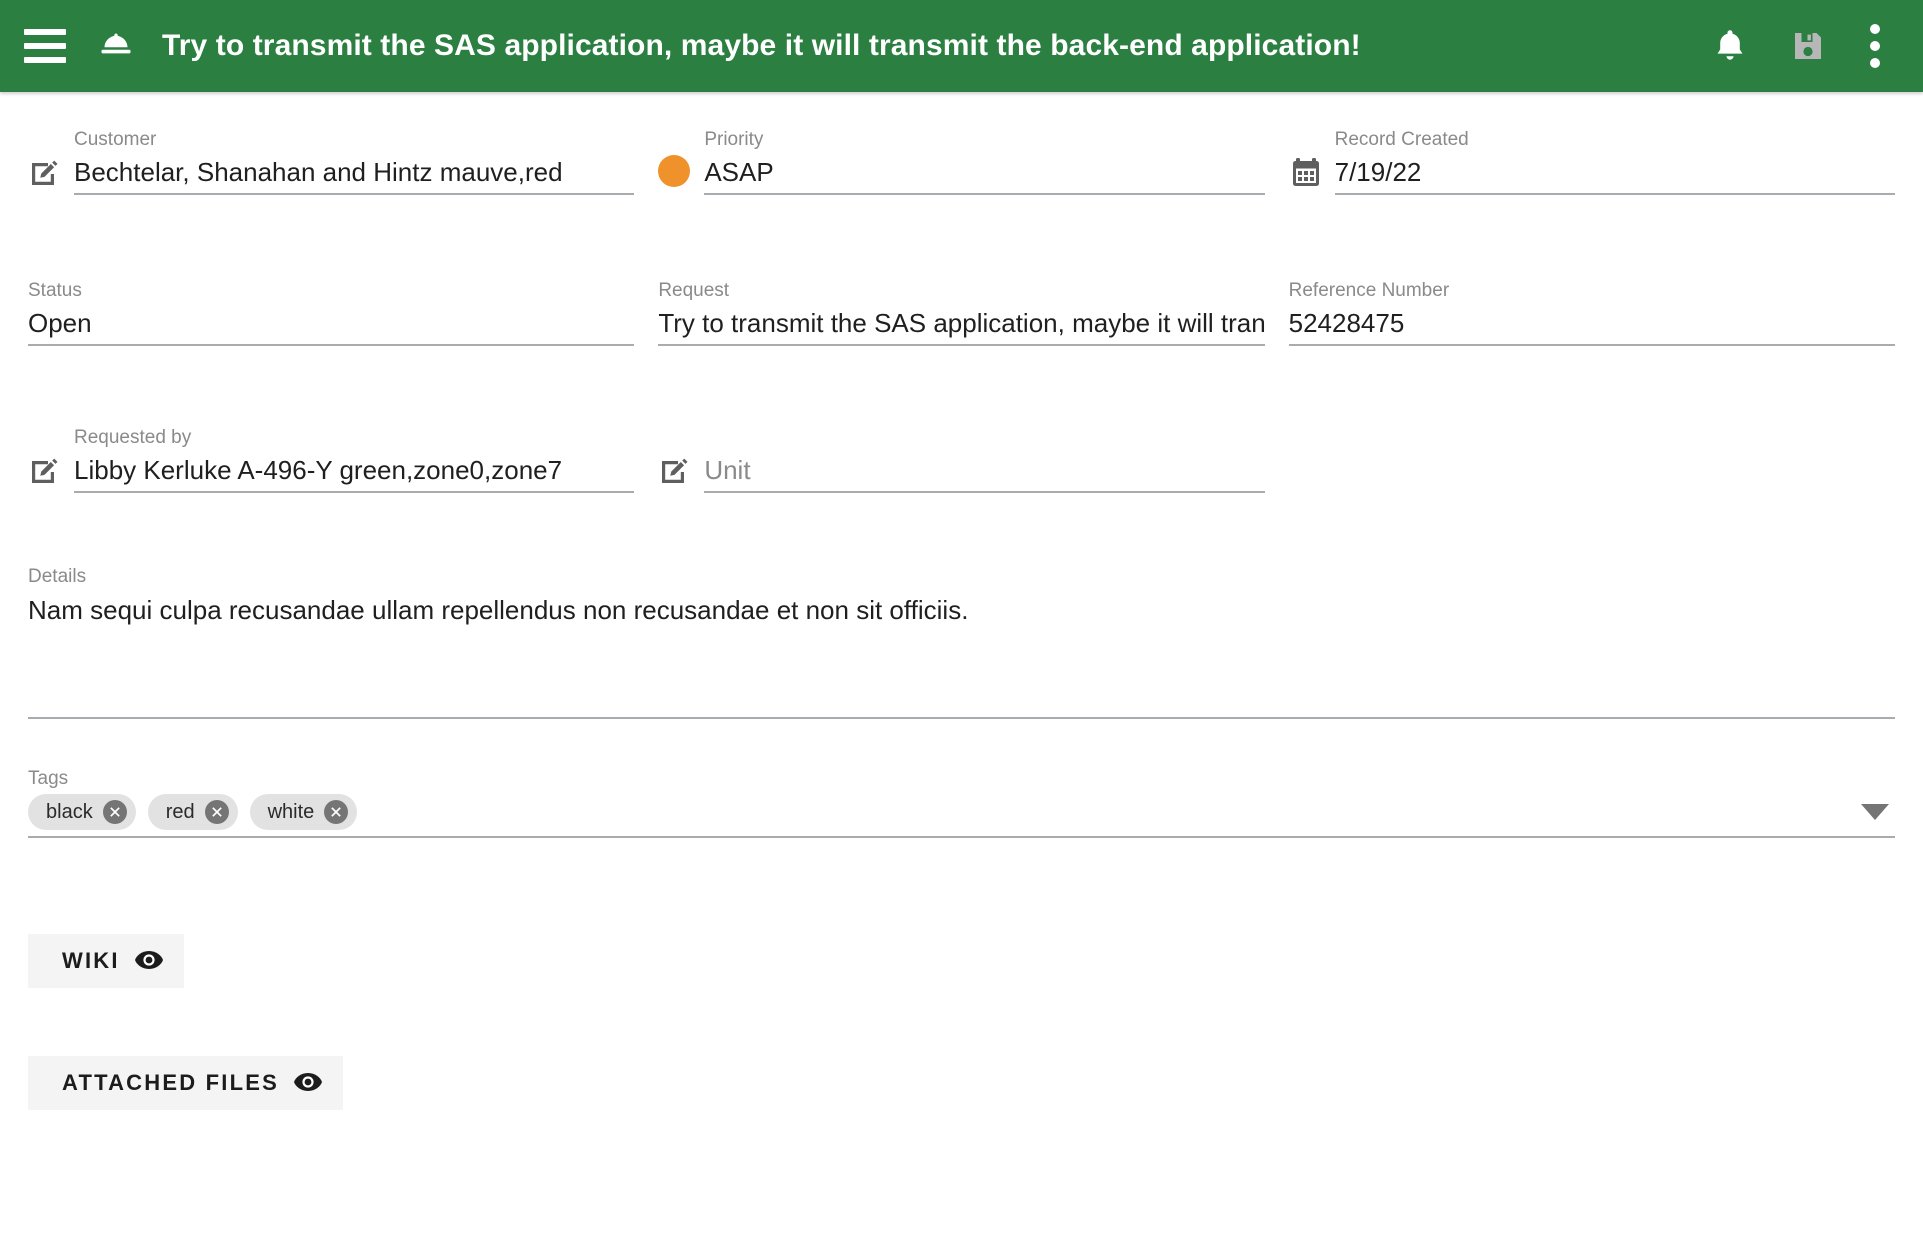 This screenshot has width=1923, height=1257. Describe the element at coordinates (674, 171) in the screenshot. I see `priority-status-dot` at that location.